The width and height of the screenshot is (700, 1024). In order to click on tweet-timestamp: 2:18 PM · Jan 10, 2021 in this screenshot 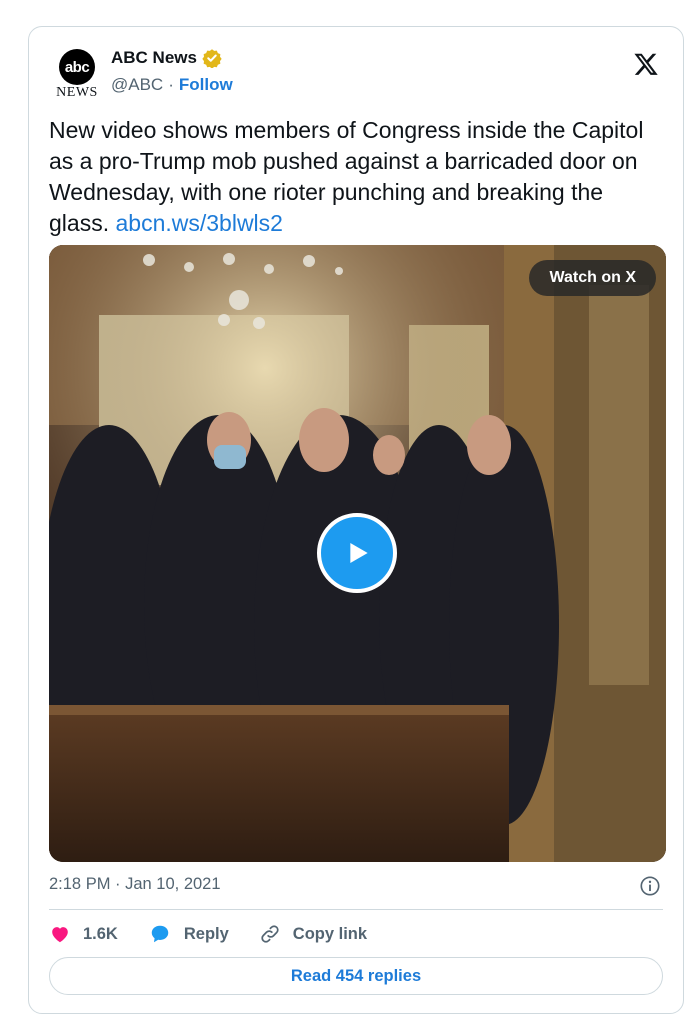, I will do `click(135, 884)`.